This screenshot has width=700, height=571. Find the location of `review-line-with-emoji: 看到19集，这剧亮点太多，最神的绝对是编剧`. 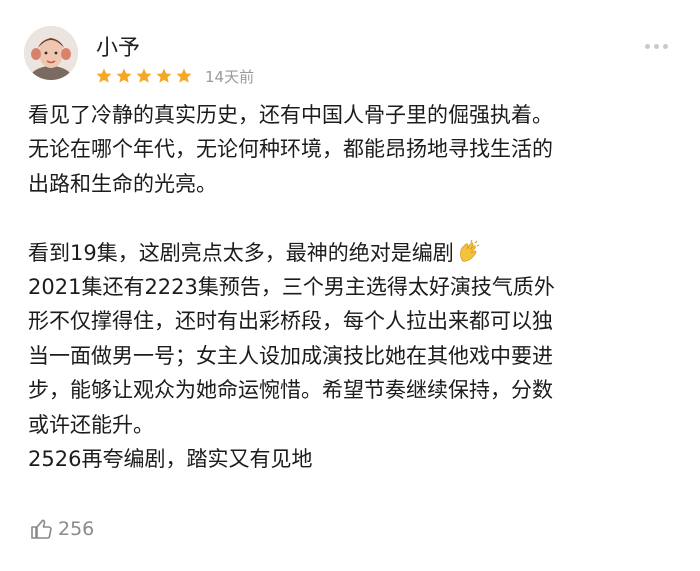

review-line-with-emoji: 看到19集，这剧亮点太多，最神的绝对是编剧 is located at coordinates (356, 253).